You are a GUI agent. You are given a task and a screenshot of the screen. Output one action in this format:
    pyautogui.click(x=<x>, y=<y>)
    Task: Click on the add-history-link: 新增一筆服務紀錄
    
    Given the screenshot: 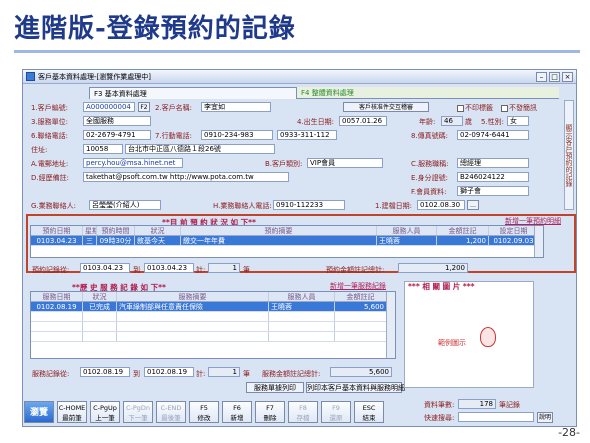 What is the action you would take?
    pyautogui.click(x=358, y=286)
    